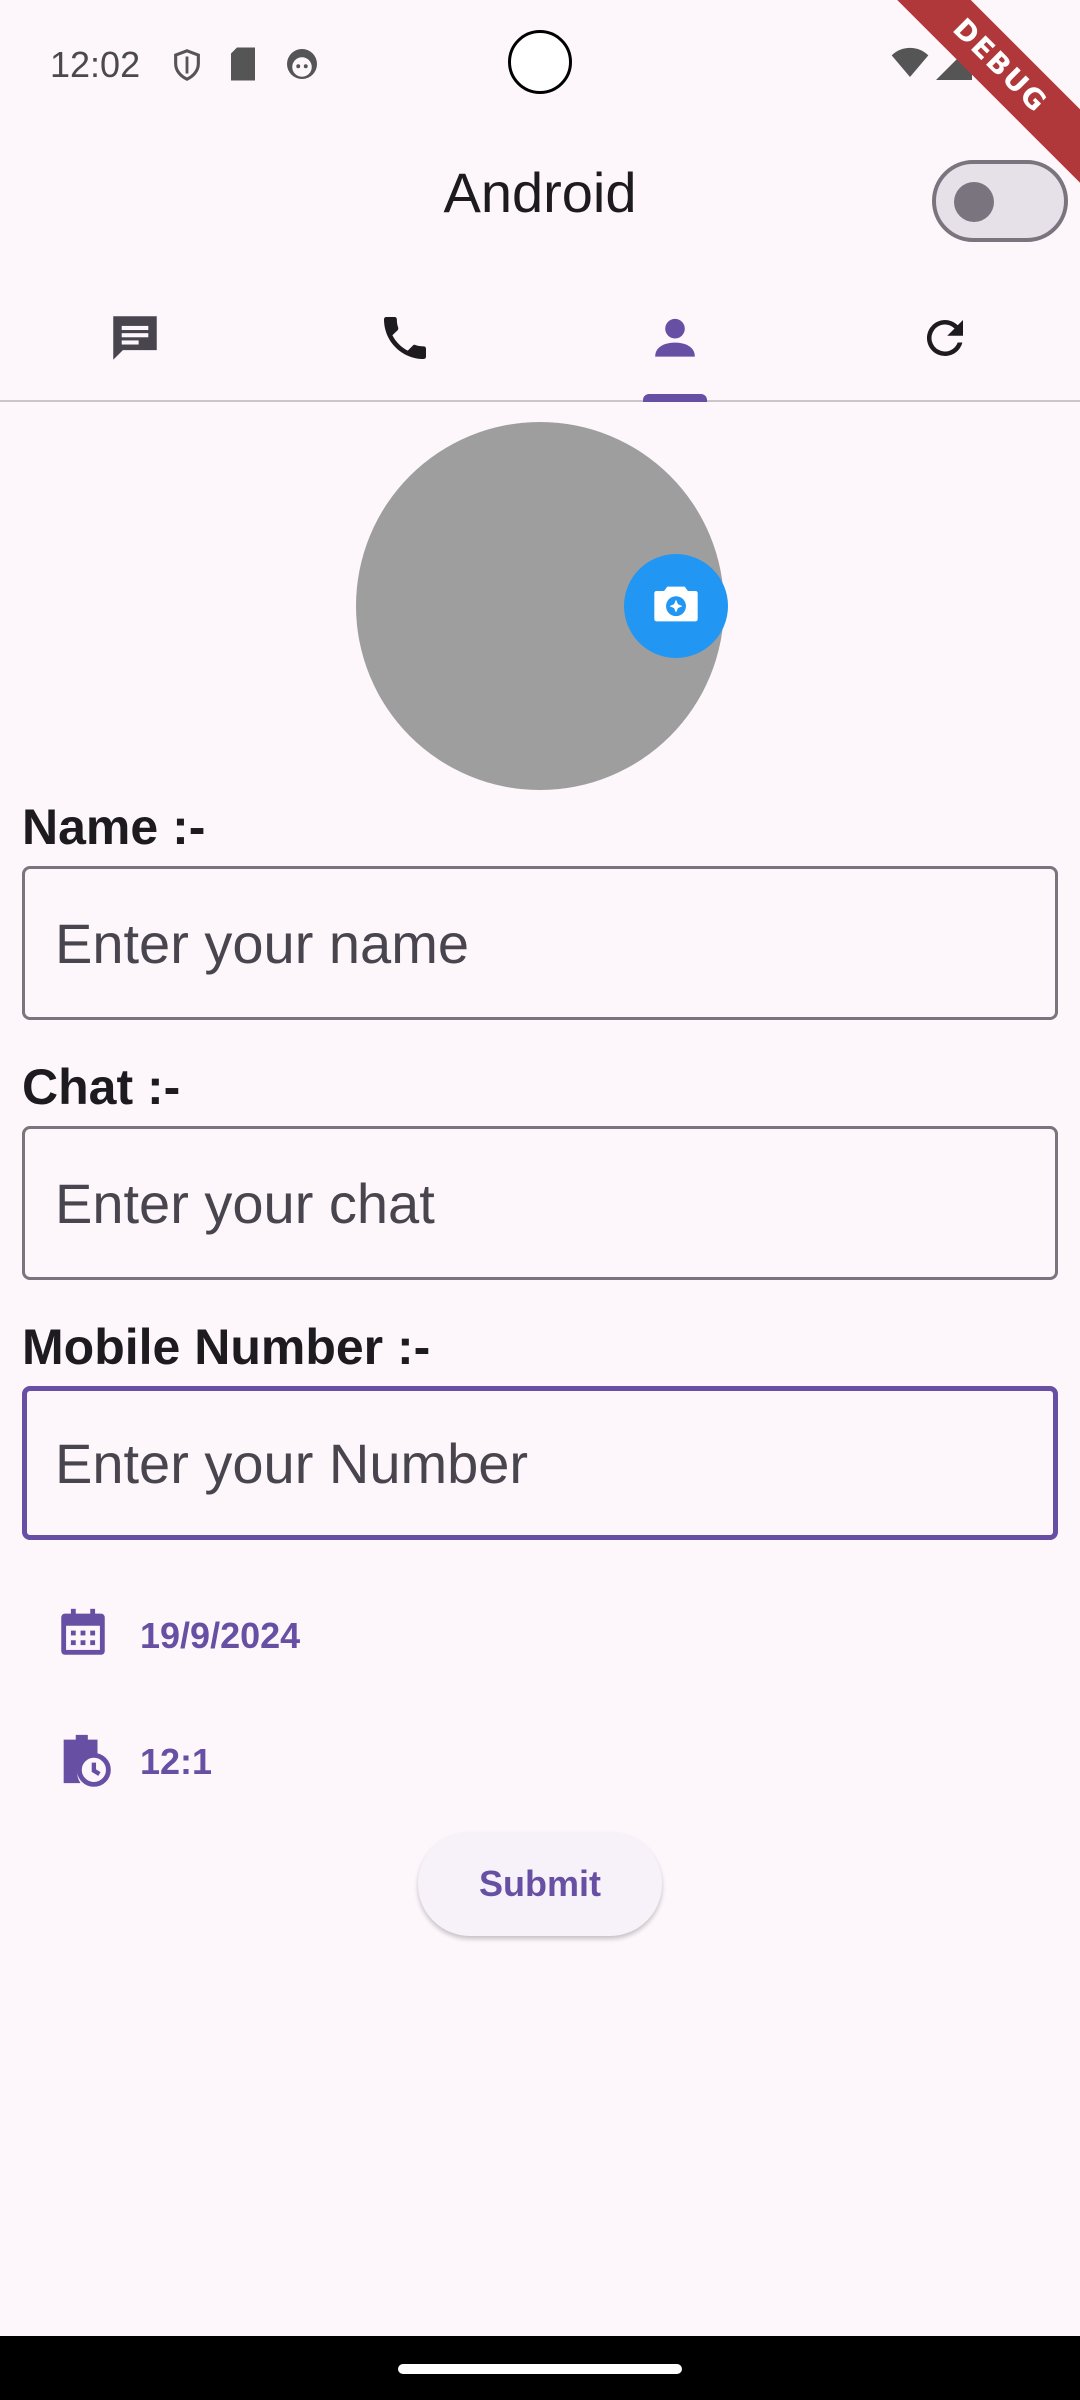  Describe the element at coordinates (101, 1087) in the screenshot. I see `chat-label: Chat :-` at that location.